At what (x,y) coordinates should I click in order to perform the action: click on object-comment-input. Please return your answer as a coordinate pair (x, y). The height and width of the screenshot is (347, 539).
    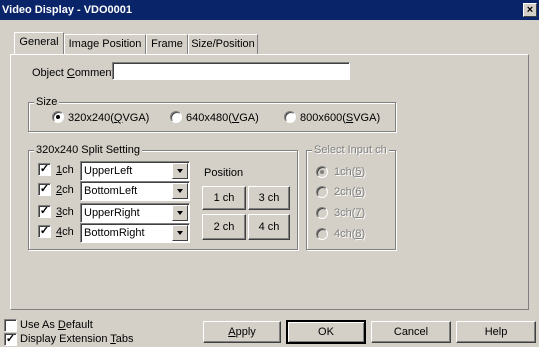
    Looking at the image, I should click on (231, 71).